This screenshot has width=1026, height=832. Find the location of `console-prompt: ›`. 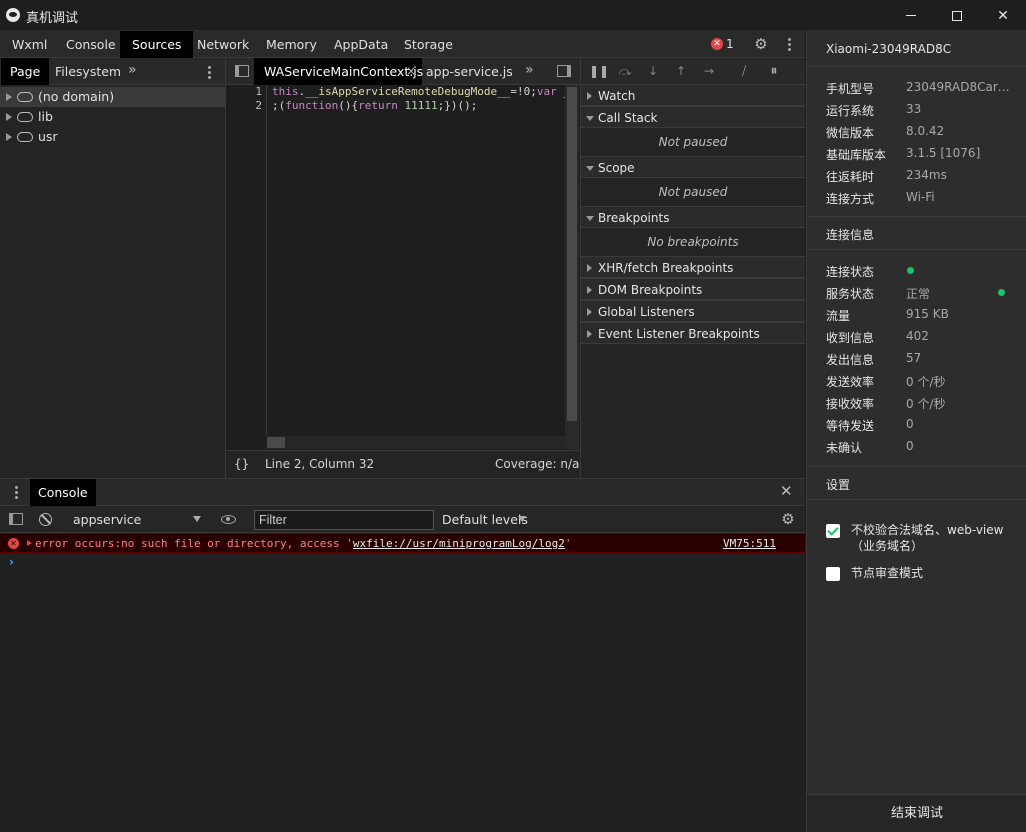

console-prompt: › is located at coordinates (11, 562).